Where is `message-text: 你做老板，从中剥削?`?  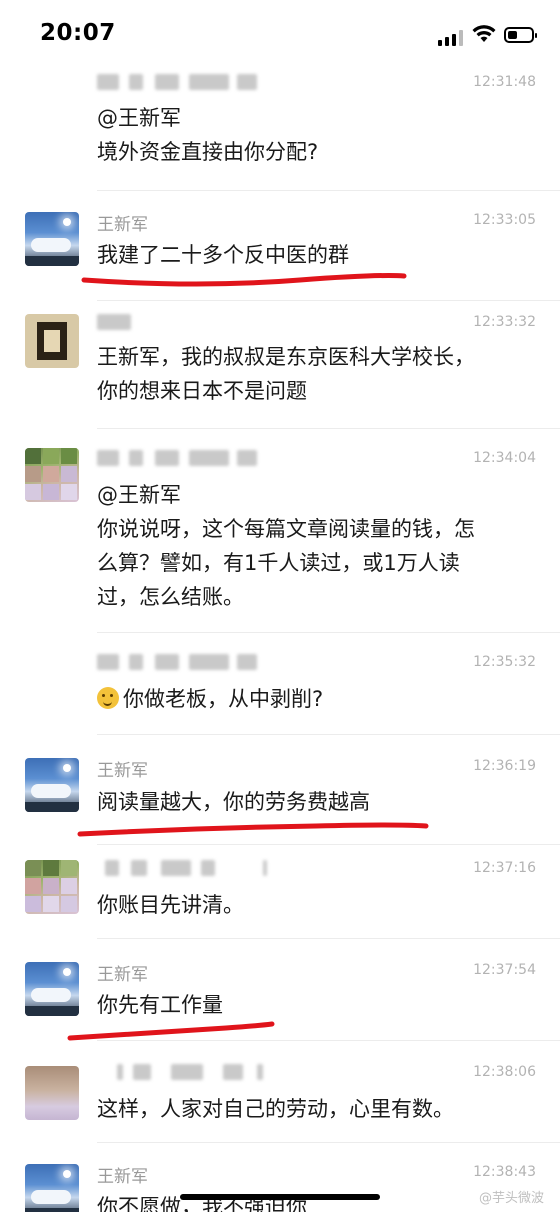 message-text: 你做老板，从中剥削? is located at coordinates (317, 699).